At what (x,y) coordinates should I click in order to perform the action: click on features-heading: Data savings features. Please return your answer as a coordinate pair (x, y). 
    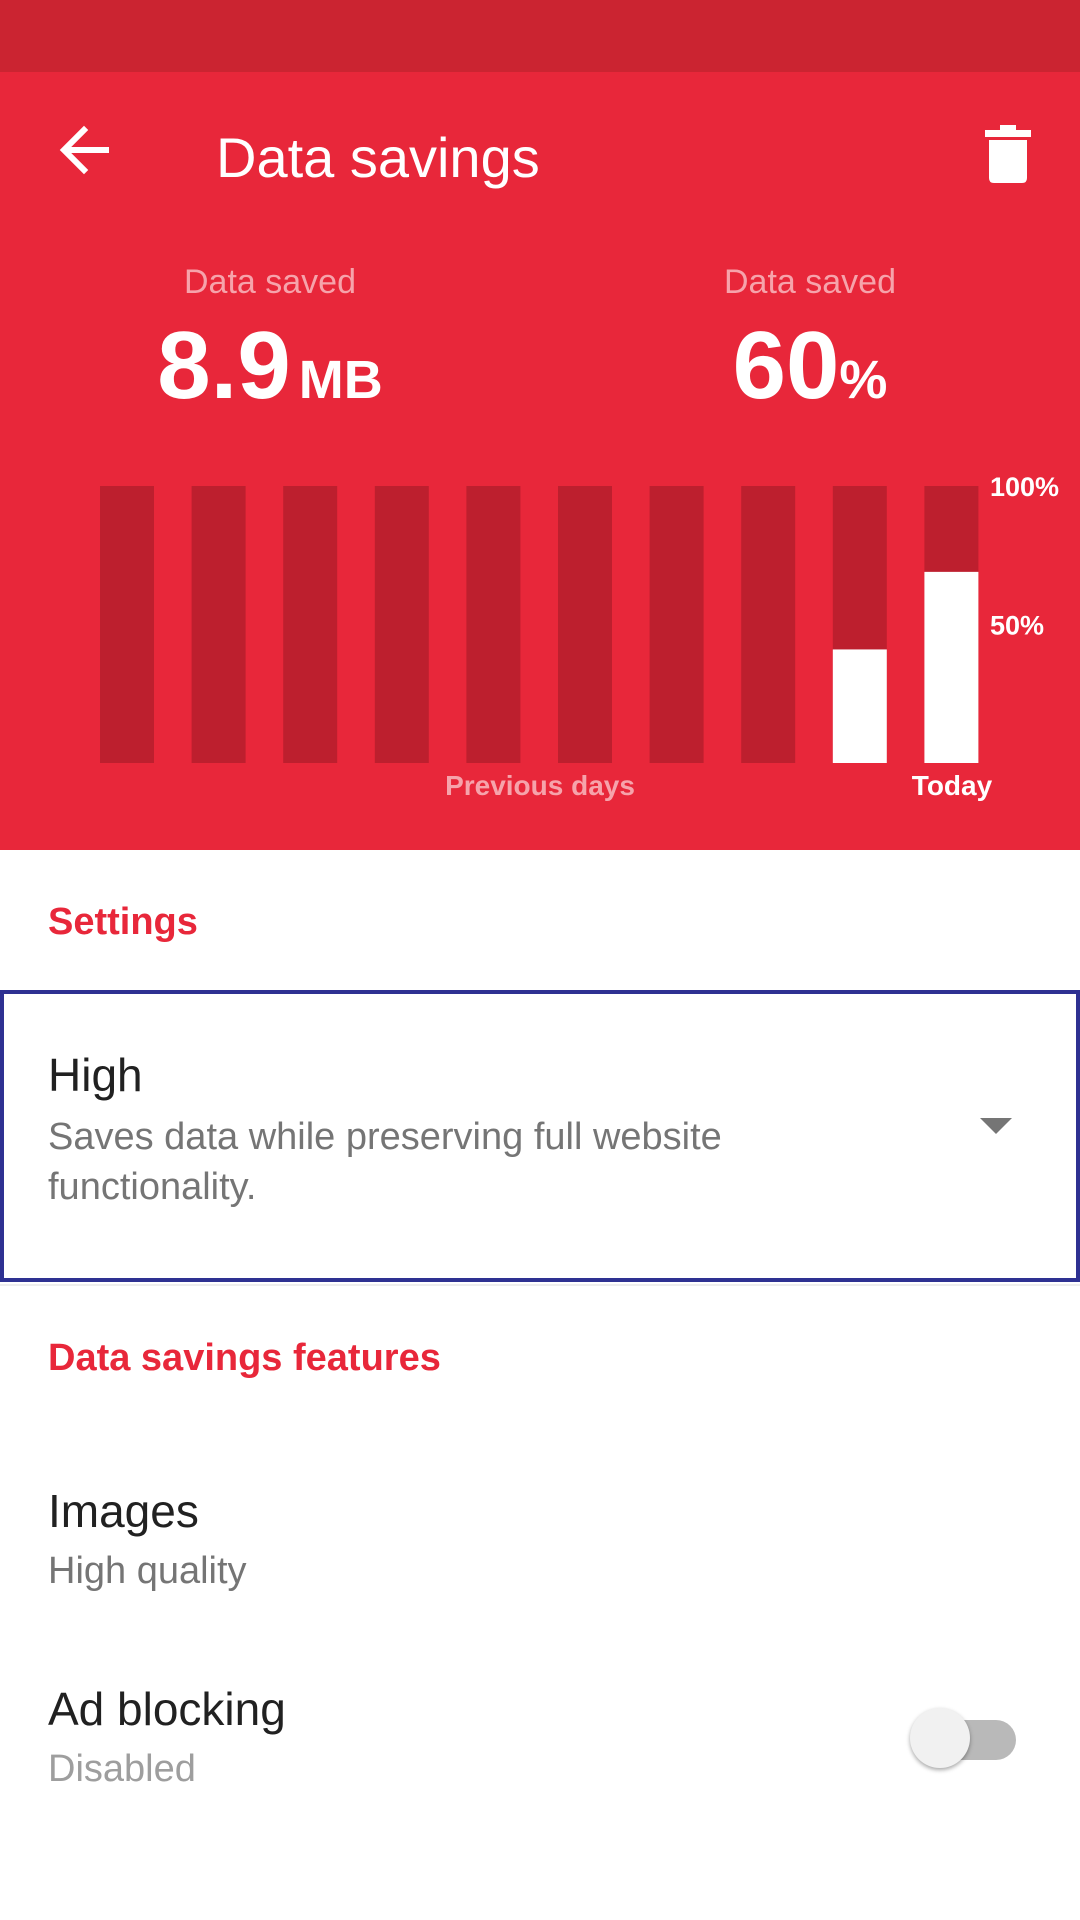
    Looking at the image, I should click on (244, 1358).